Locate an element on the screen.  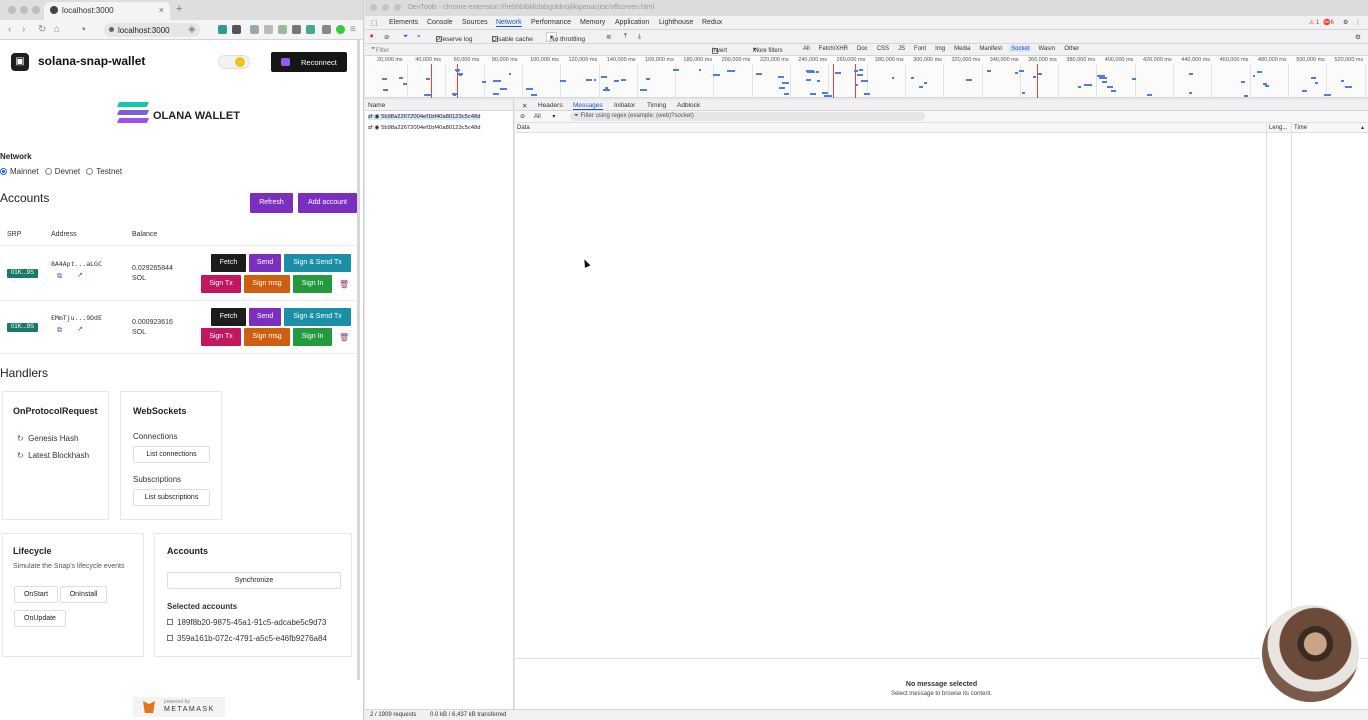
fetch-button: Fetch is located at coordinates (228, 263).